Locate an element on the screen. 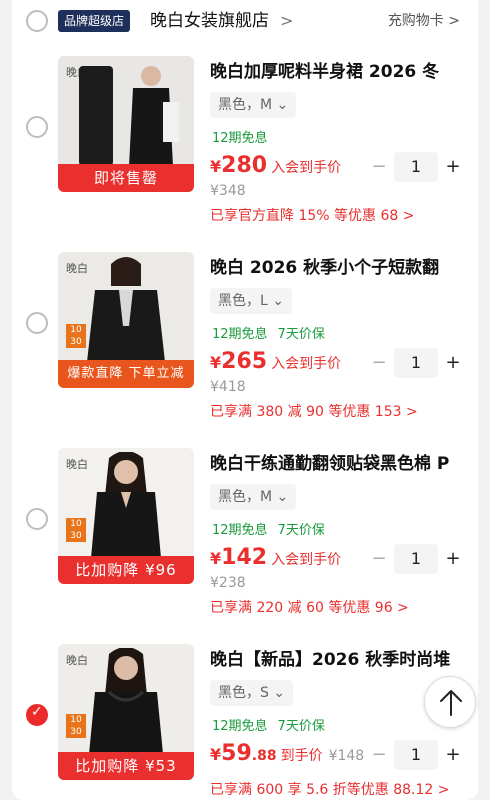 This screenshot has width=490, height=800. price: ¥142 入会到手价 is located at coordinates (275, 559).